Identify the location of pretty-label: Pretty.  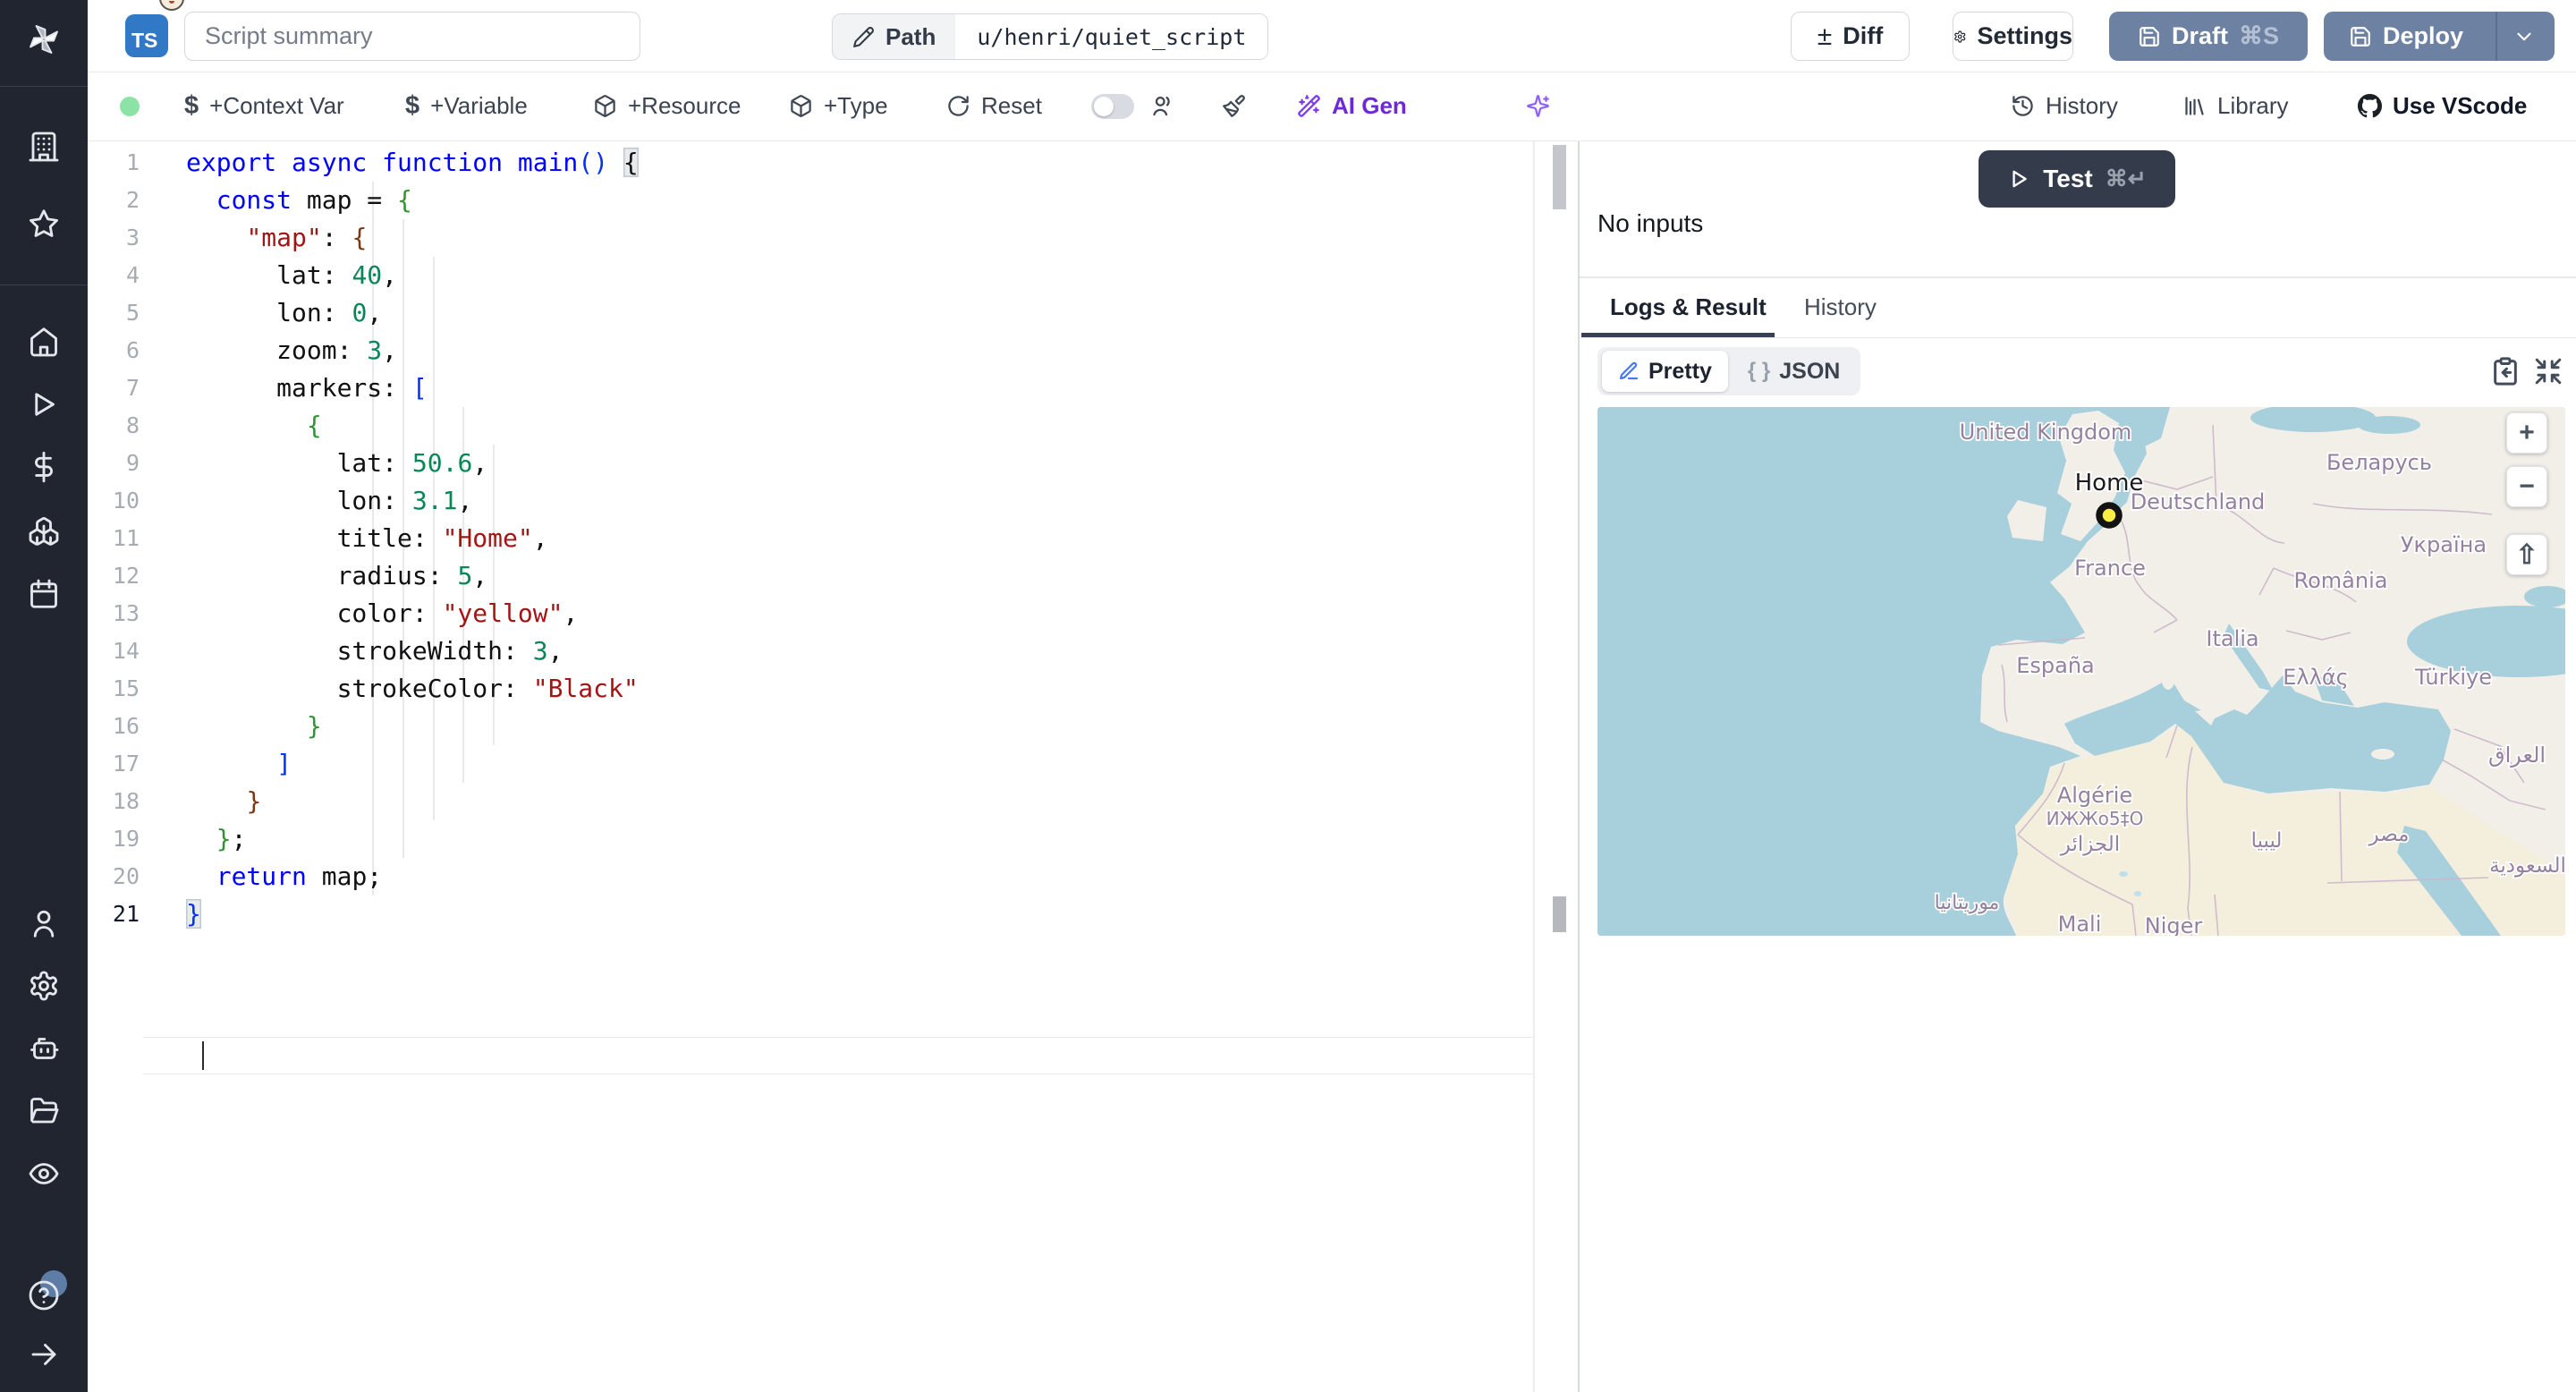
(1680, 371).